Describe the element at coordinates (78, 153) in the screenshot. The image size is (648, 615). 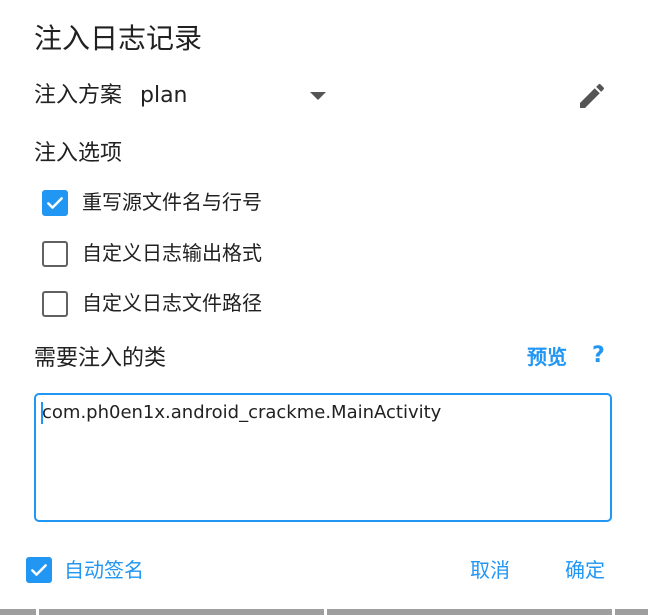
I see `options-section-label: 注入选项` at that location.